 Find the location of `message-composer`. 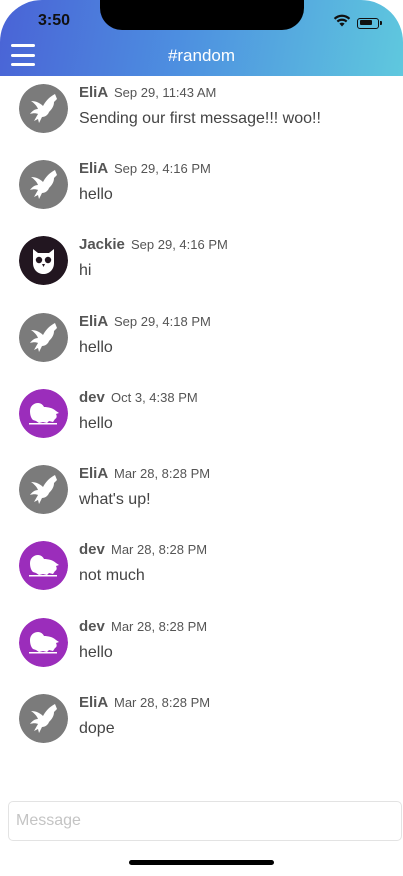

message-composer is located at coordinates (205, 821).